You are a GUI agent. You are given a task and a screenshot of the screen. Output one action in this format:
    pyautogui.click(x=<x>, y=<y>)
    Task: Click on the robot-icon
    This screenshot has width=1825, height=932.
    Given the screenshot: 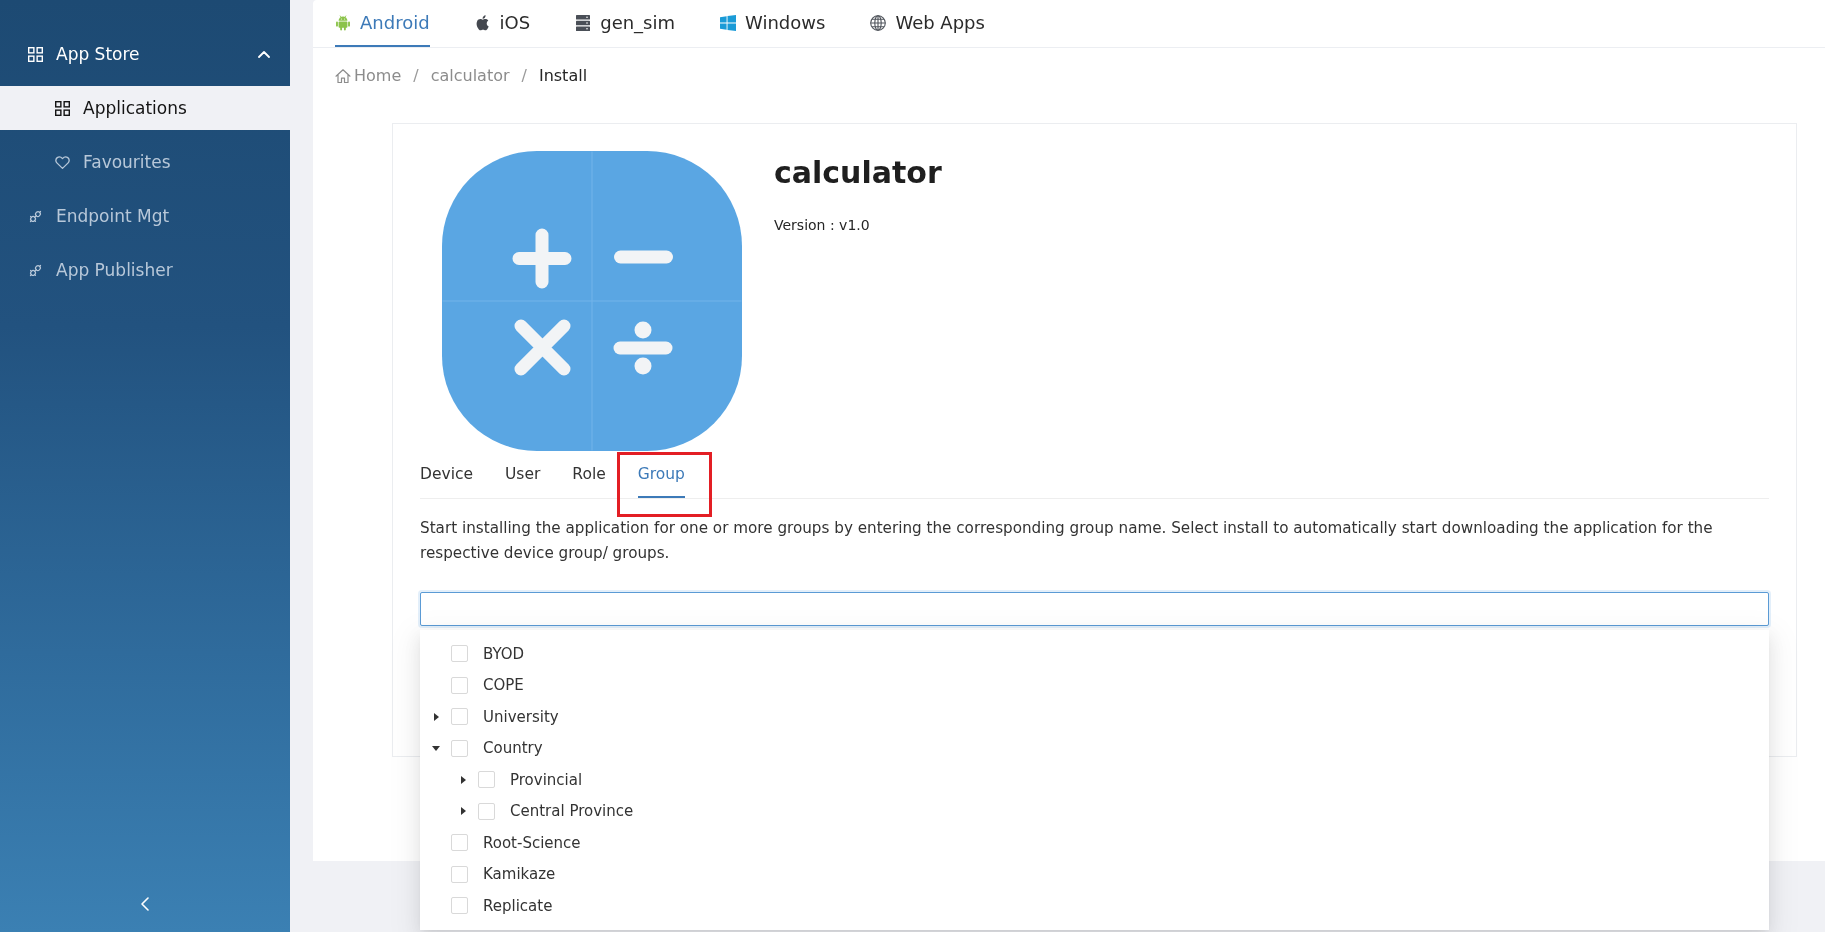 What is the action you would take?
    pyautogui.click(x=343, y=22)
    